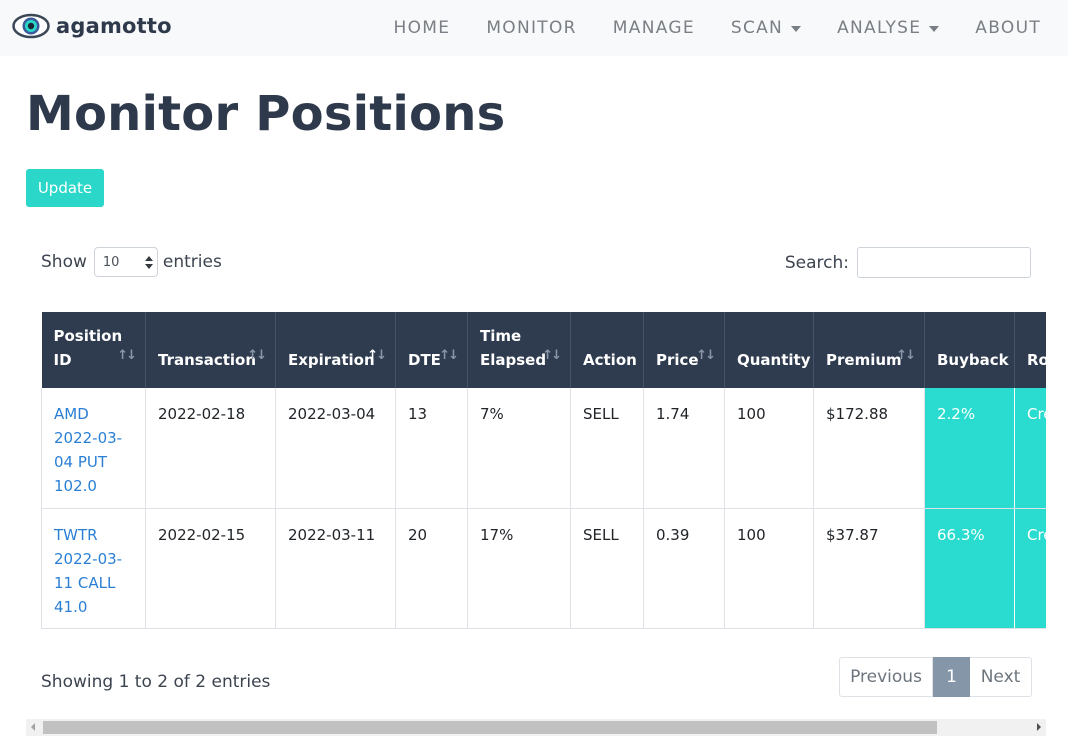  I want to click on header-position-id-label: Position ID, so click(88, 348).